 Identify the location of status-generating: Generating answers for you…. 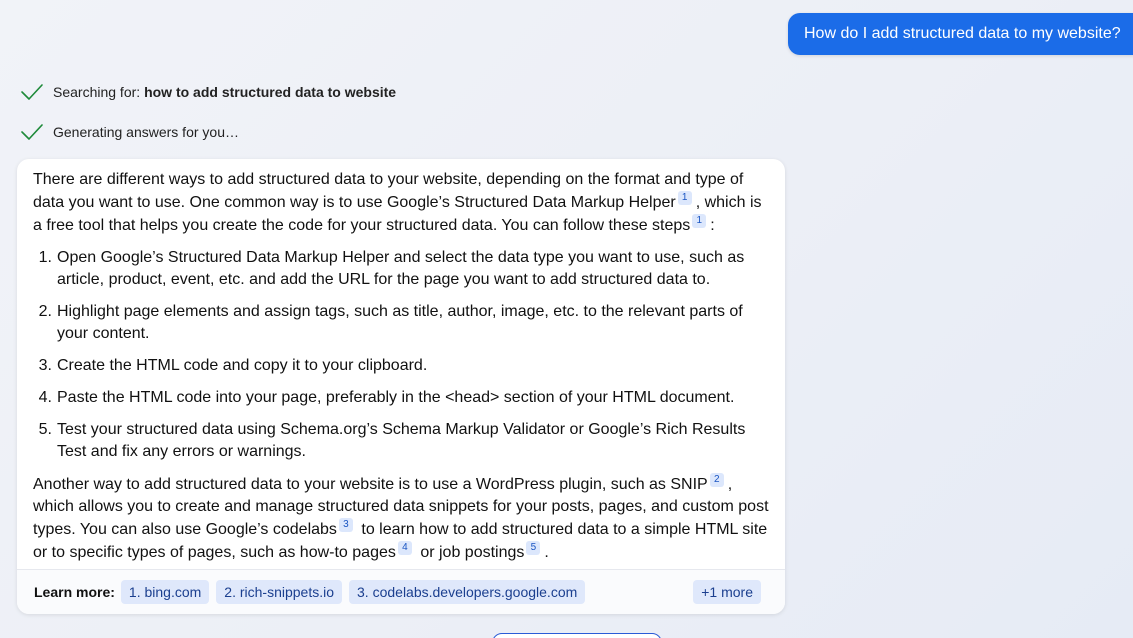
(129, 132).